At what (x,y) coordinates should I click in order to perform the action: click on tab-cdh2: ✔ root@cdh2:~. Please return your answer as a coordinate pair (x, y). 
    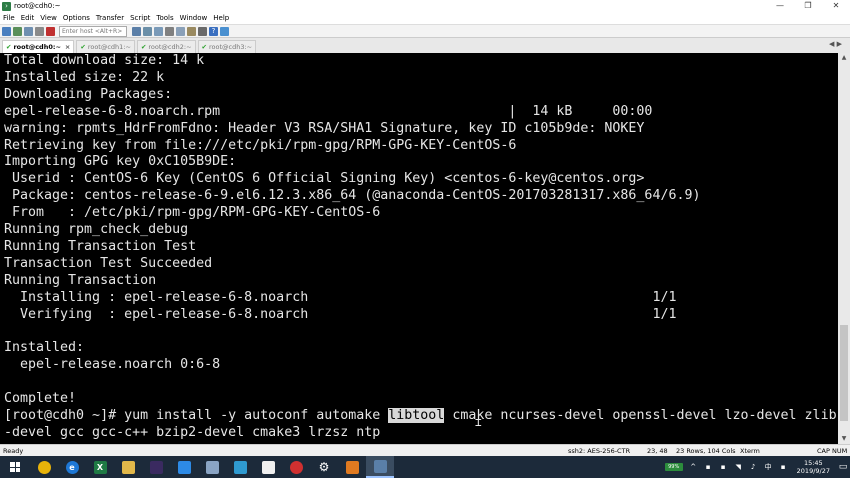
    Looking at the image, I should click on (166, 46).